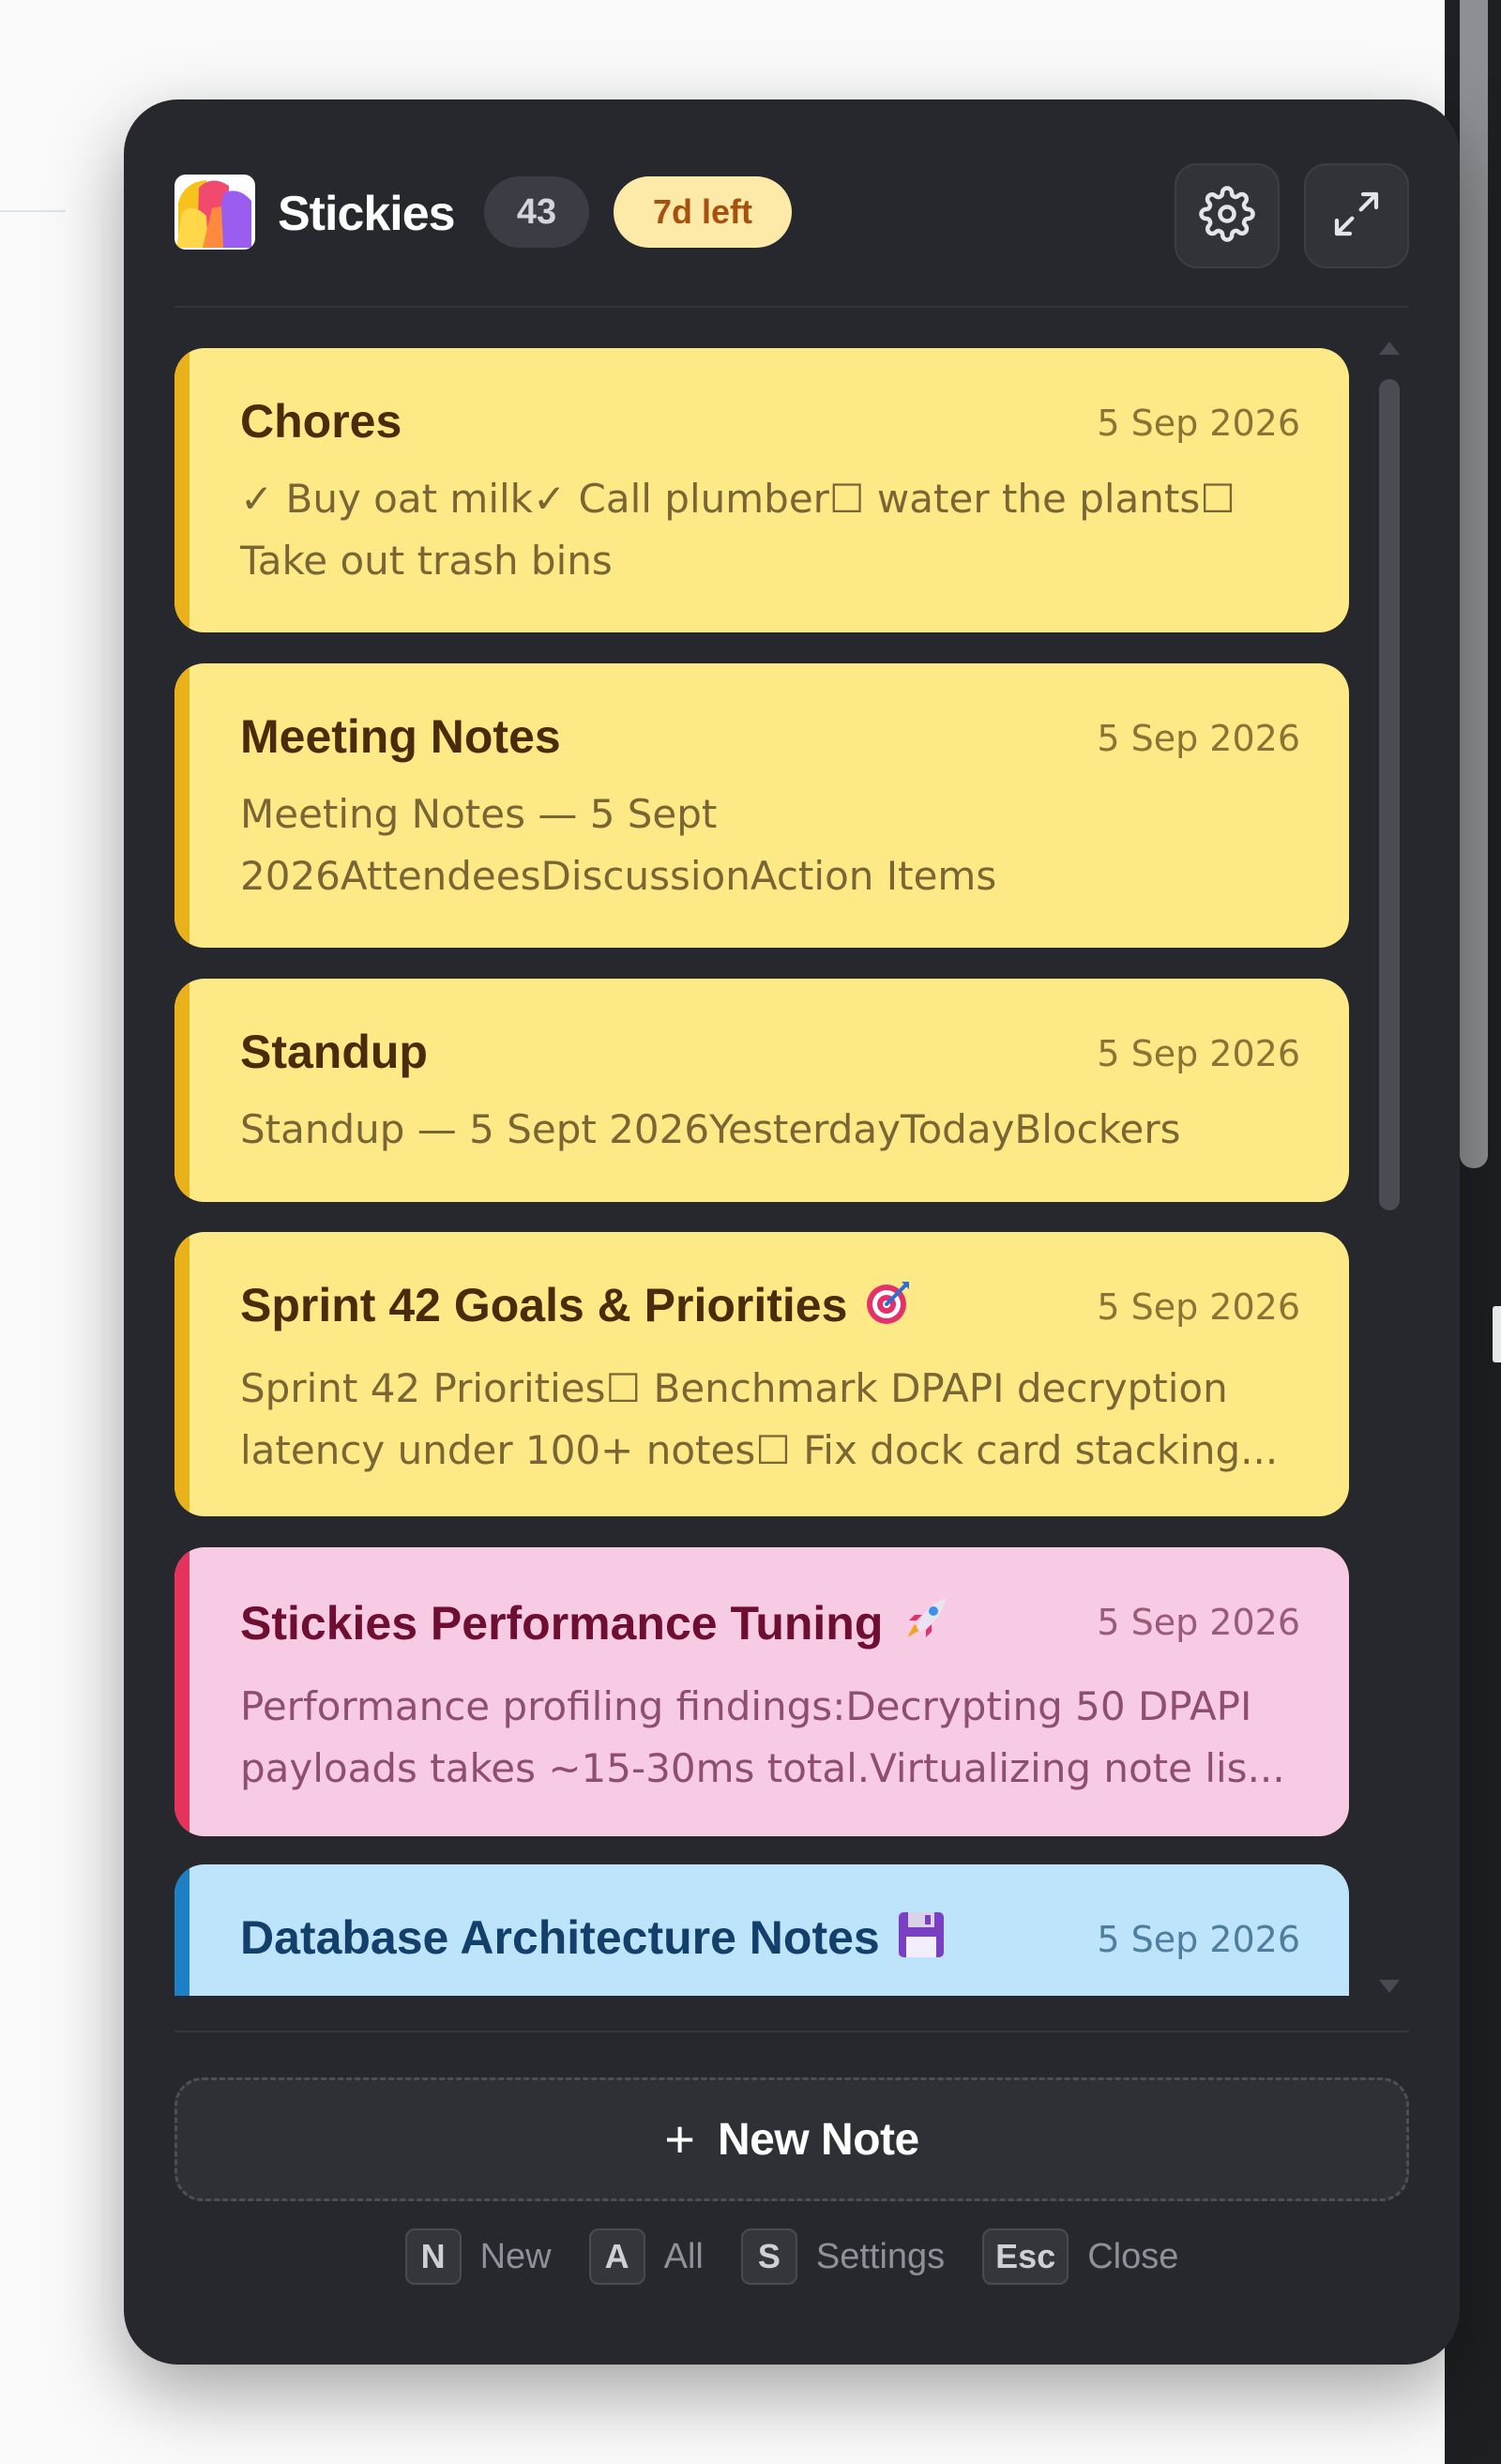 This screenshot has width=1501, height=2464. I want to click on shortcut-new: N New, so click(478, 2256).